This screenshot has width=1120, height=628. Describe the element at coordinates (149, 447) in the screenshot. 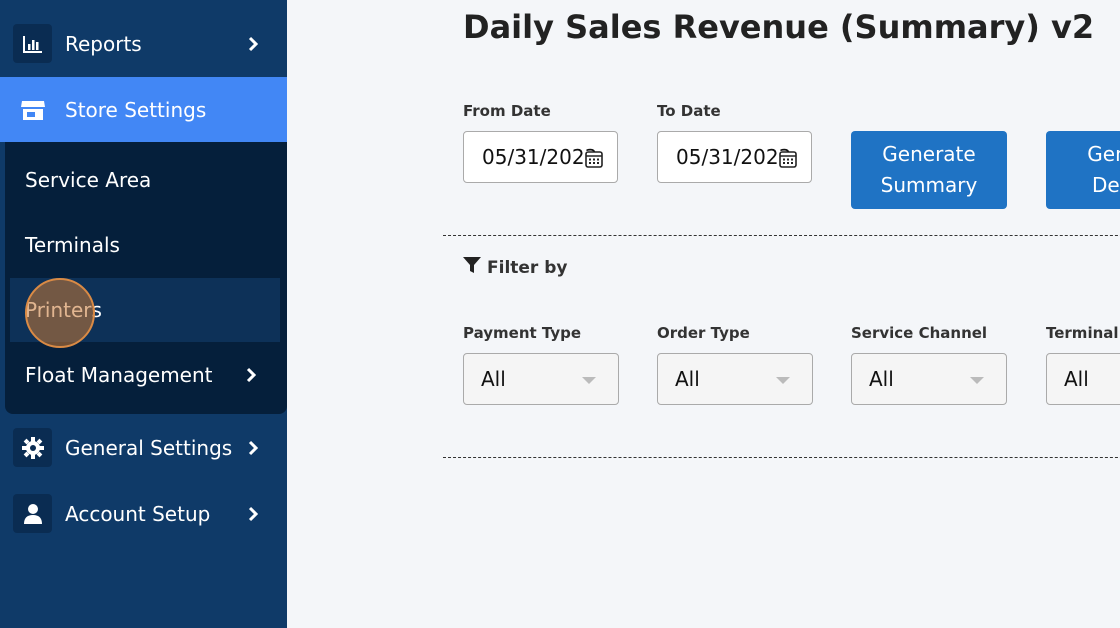

I see `sidebar-item-label: General Settings` at that location.